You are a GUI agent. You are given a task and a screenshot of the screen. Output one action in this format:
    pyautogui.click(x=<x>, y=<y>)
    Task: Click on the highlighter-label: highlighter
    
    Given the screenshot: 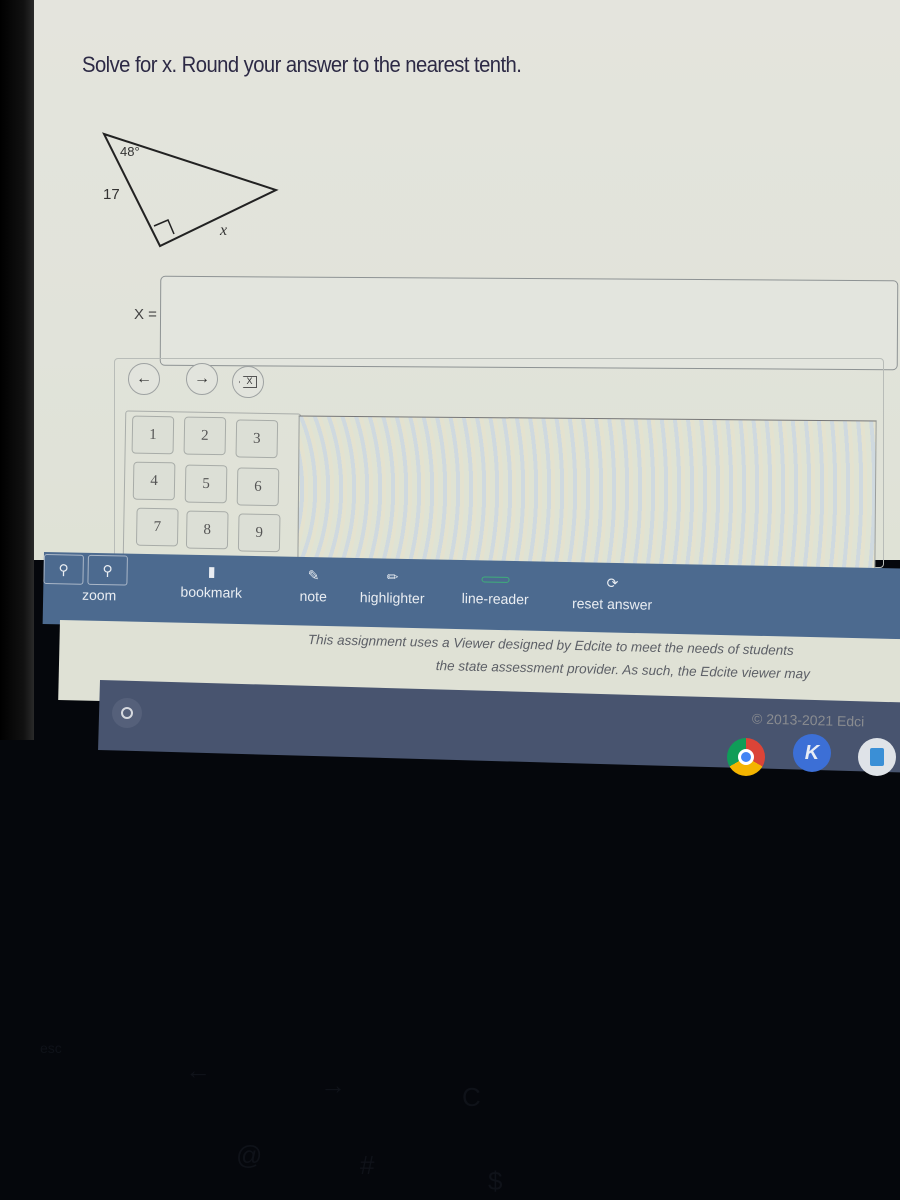 What is the action you would take?
    pyautogui.click(x=392, y=598)
    